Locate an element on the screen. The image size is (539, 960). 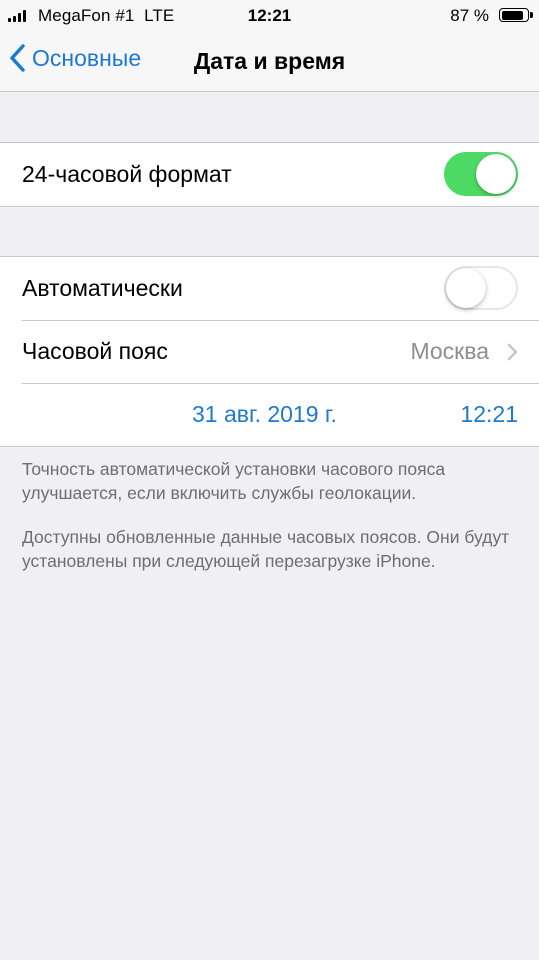
row-timezone: Часовой пояс Москва is located at coordinates (269, 351).